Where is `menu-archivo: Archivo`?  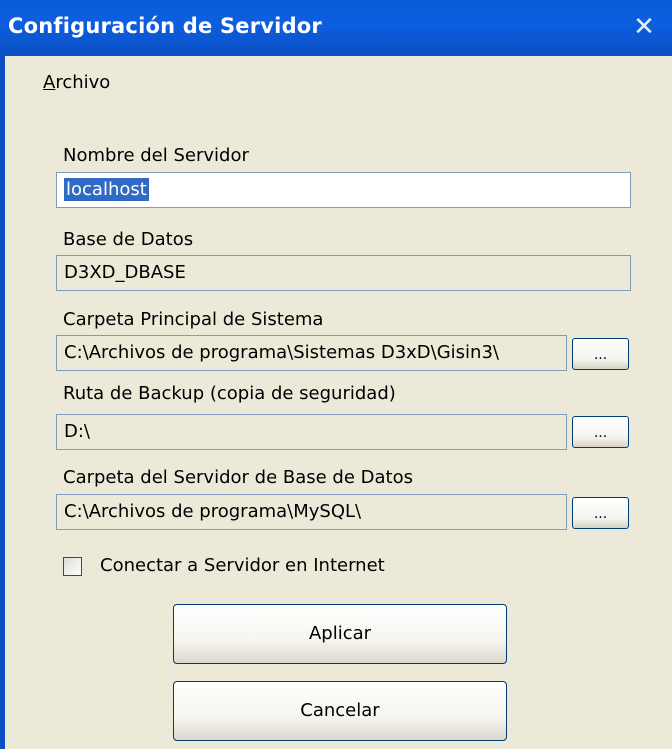
menu-archivo: Archivo is located at coordinates (76, 82).